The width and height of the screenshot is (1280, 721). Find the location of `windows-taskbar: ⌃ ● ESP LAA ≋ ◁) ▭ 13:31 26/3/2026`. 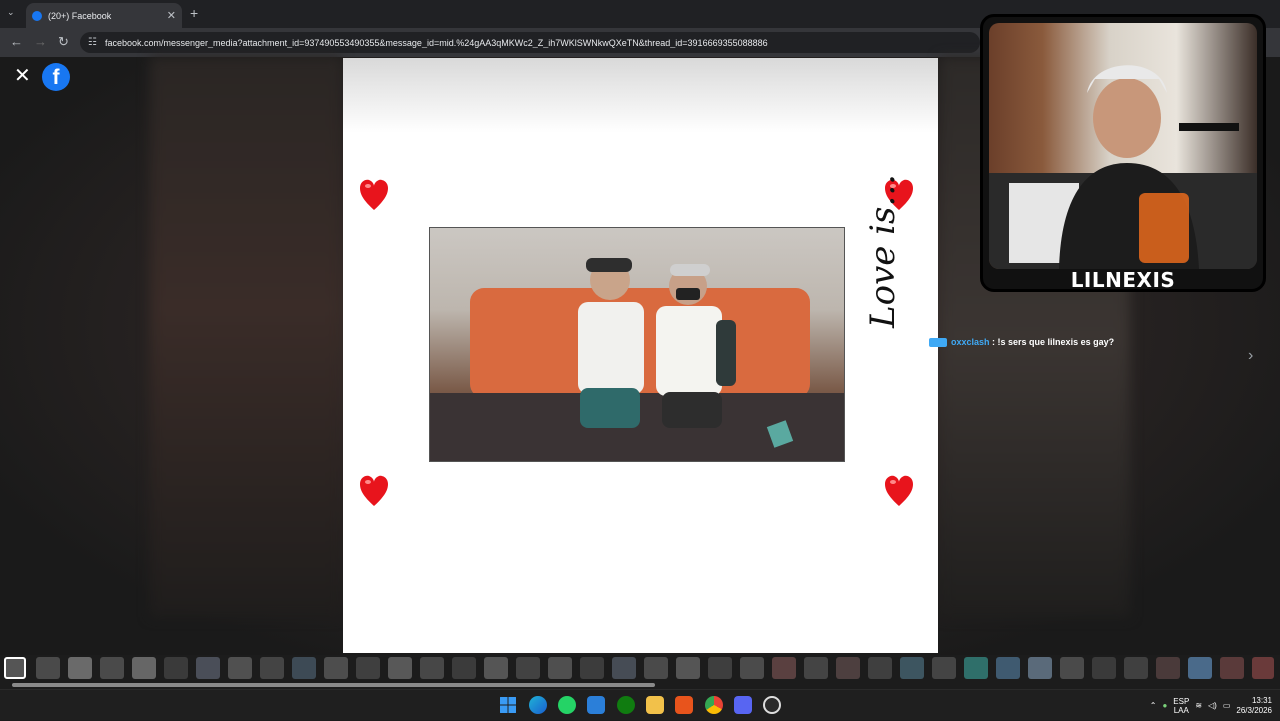

windows-taskbar: ⌃ ● ESP LAA ≋ ◁) ▭ 13:31 26/3/2026 is located at coordinates (640, 704).